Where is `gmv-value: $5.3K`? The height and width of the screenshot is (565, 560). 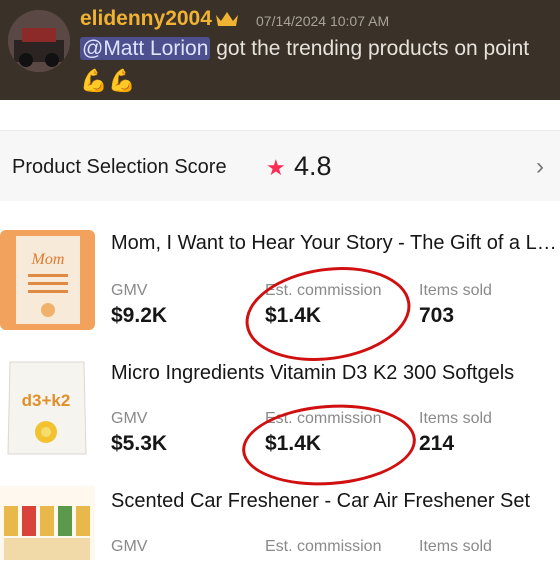 gmv-value: $5.3K is located at coordinates (139, 443).